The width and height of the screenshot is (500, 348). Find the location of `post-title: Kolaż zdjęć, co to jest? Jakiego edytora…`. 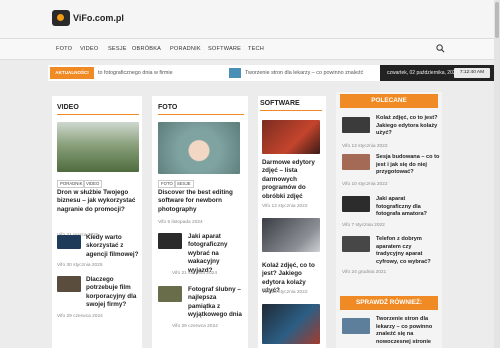

post-title: Kolaż zdjęć, co to jest? Jakiego edytora… is located at coordinates (408, 126).